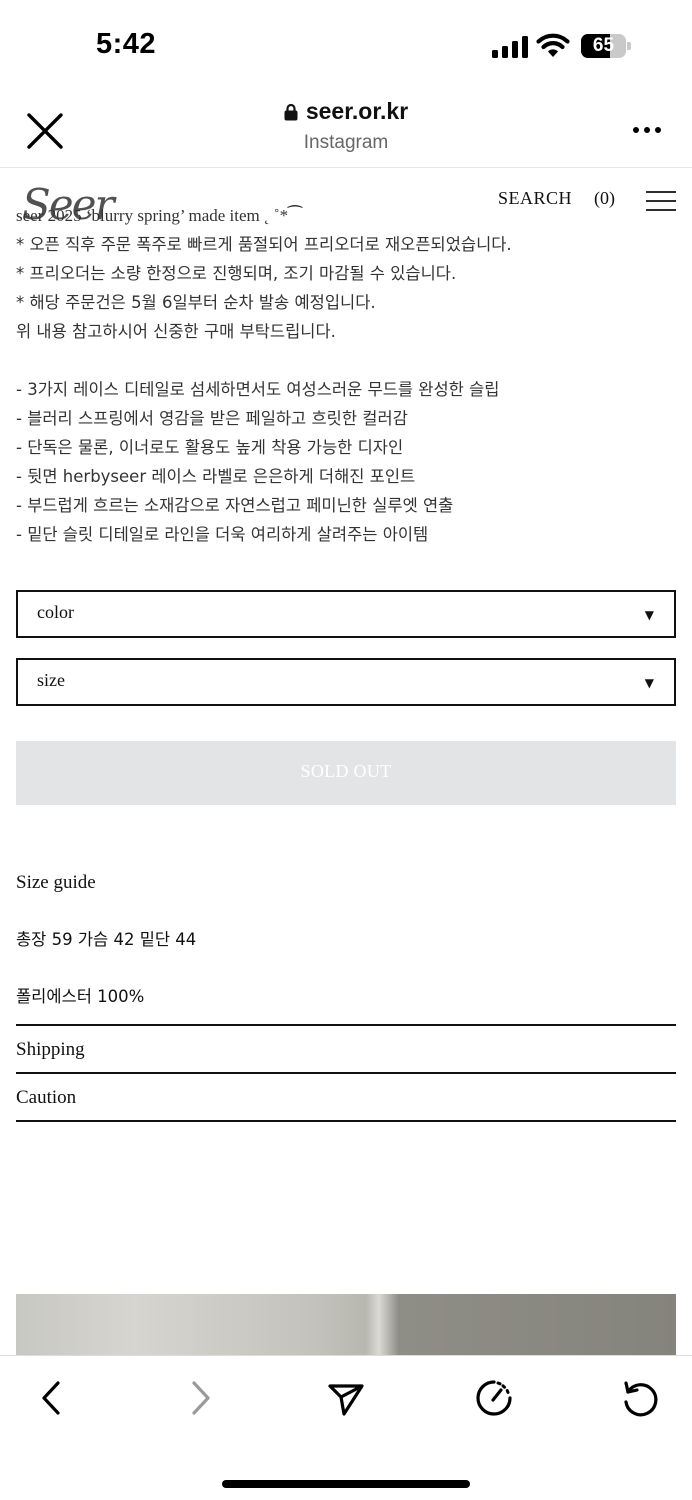 The height and width of the screenshot is (1500, 692). I want to click on sold-out-label: SOLD OUT, so click(346, 771).